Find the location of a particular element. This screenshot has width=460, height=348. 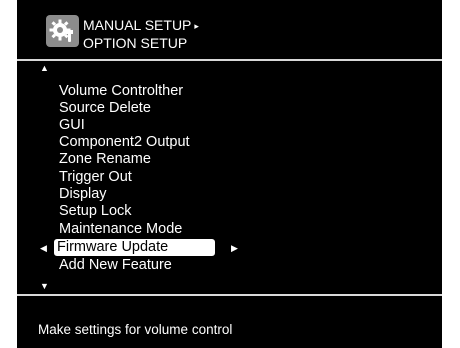

gear-wrench-icon is located at coordinates (62, 31).